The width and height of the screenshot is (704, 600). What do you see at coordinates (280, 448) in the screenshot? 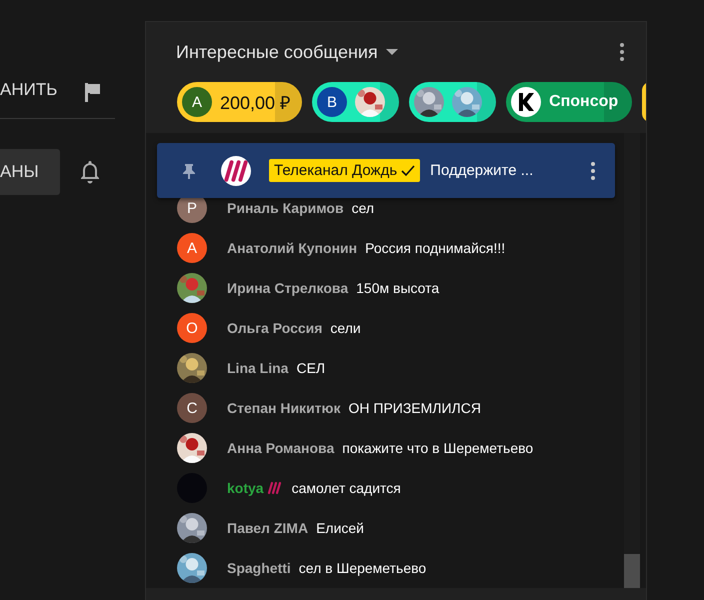
I see `author-name: Анна Романова` at bounding box center [280, 448].